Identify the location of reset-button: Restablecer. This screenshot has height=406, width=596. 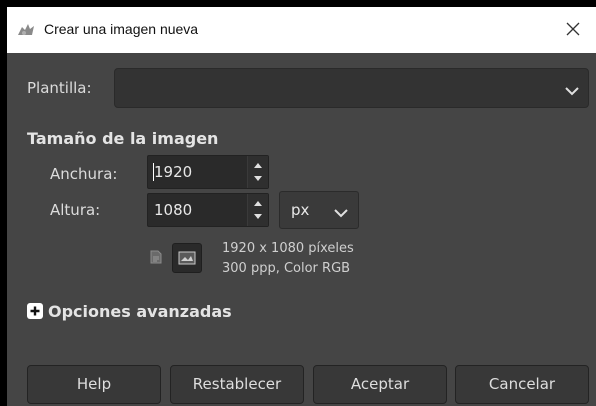
(237, 384).